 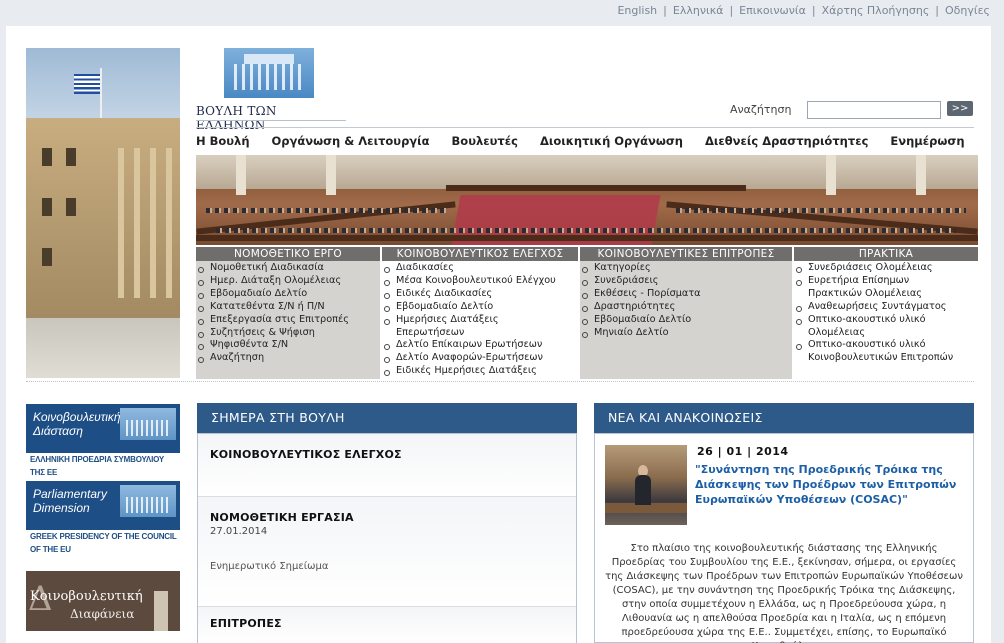 I want to click on today-item: ΕΠΙΤΡΟΠΕΣ, so click(x=387, y=625).